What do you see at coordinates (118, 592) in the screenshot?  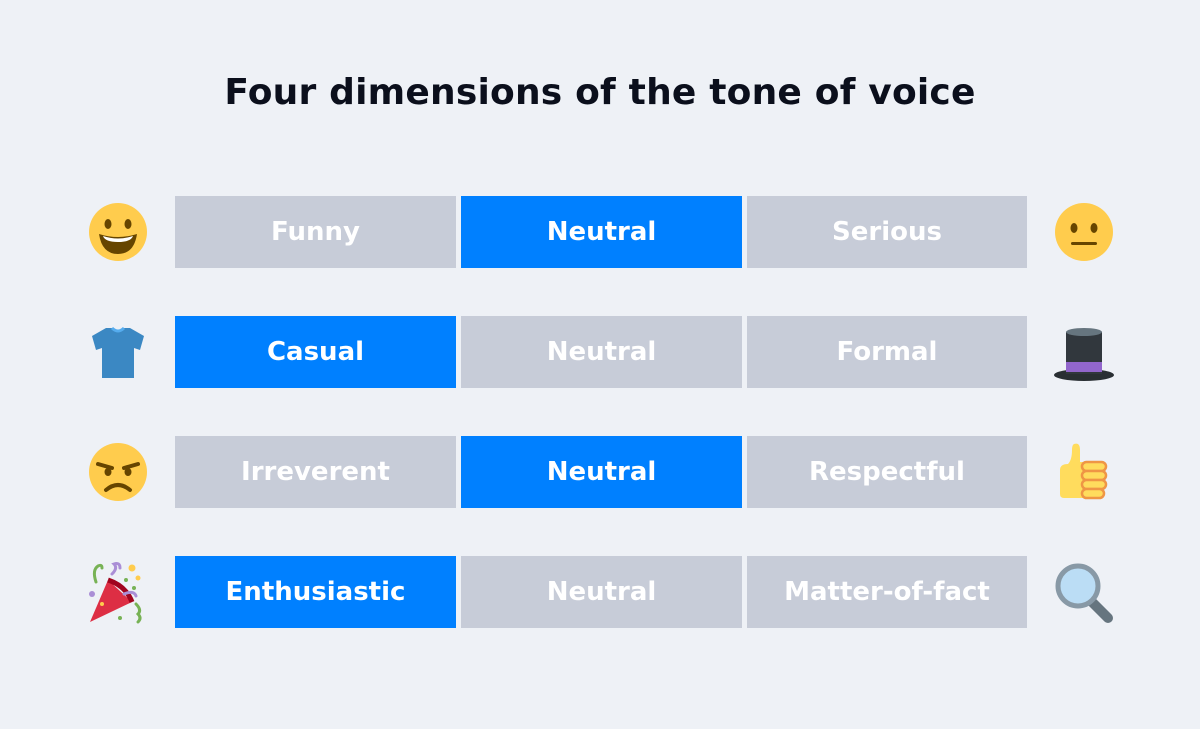 I see `party-popper-icon` at bounding box center [118, 592].